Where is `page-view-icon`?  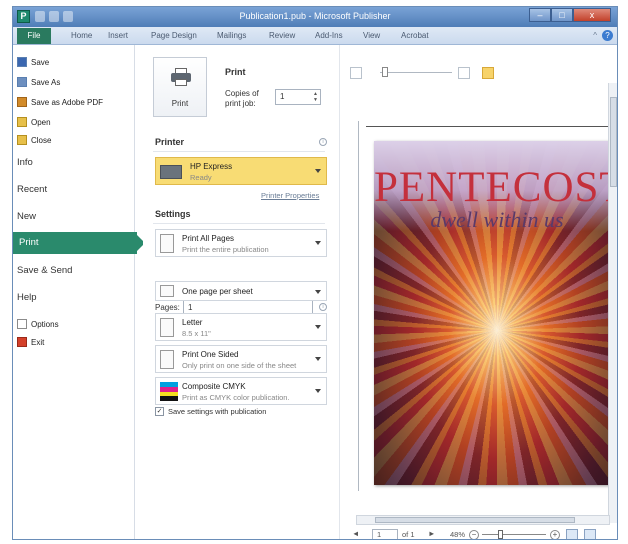
page-view-icon is located at coordinates (464, 73).